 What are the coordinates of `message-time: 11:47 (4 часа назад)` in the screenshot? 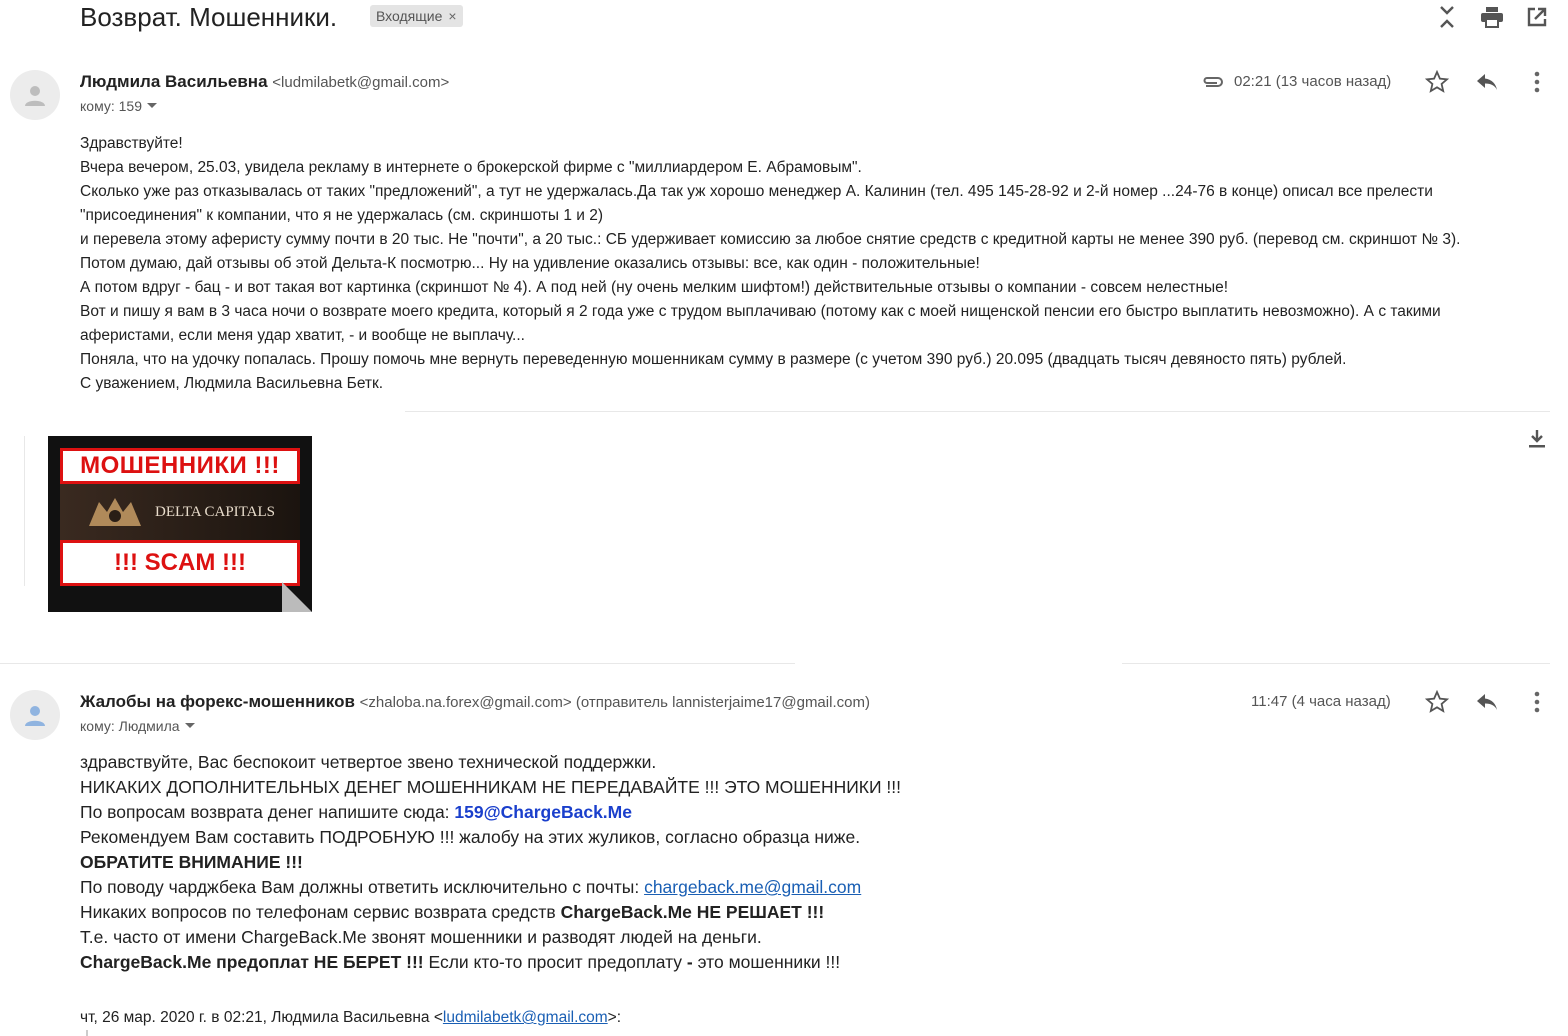 It's located at (1321, 701).